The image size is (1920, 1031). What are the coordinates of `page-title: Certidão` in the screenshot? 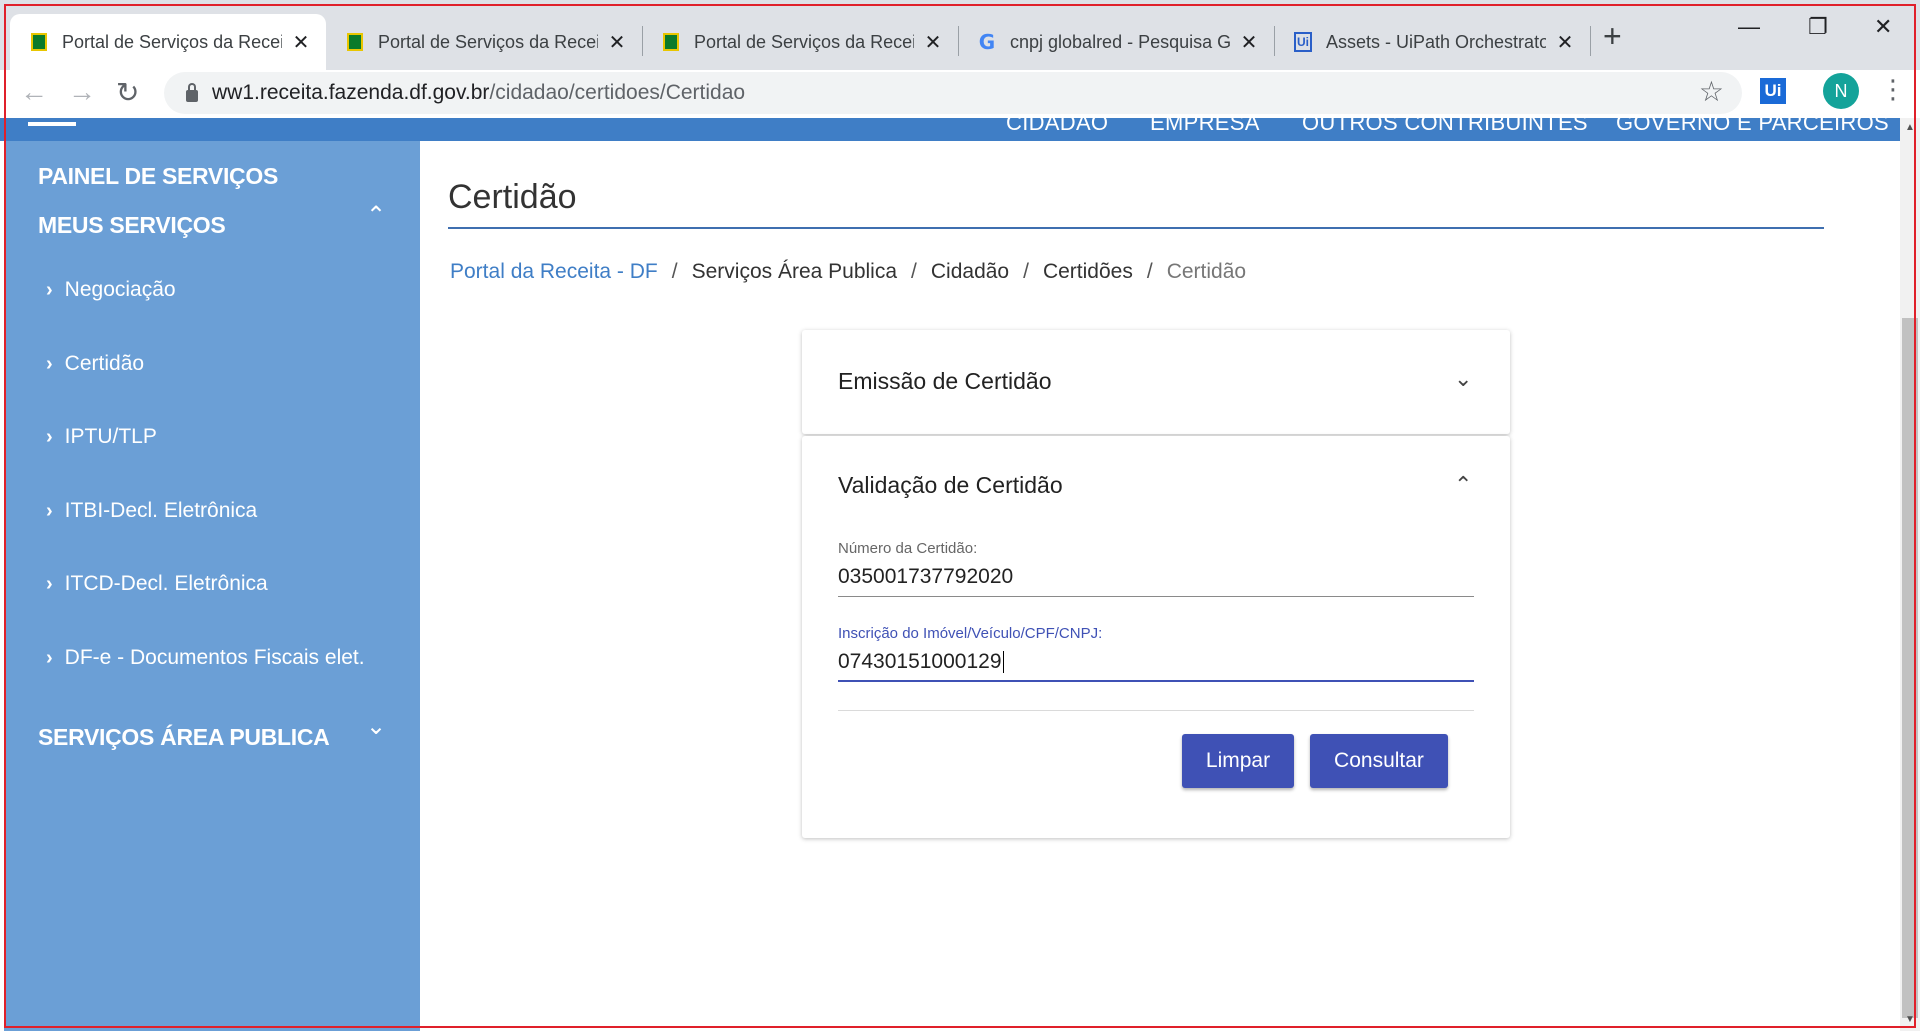 It's located at (512, 197).